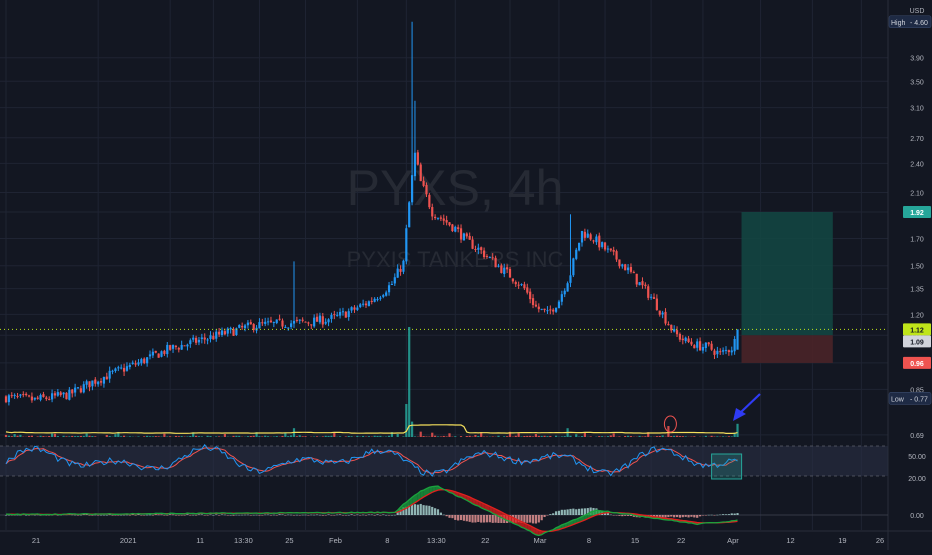 This screenshot has width=932, height=555. Describe the element at coordinates (727, 466) in the screenshot. I see `stoch-highlight-box` at that location.